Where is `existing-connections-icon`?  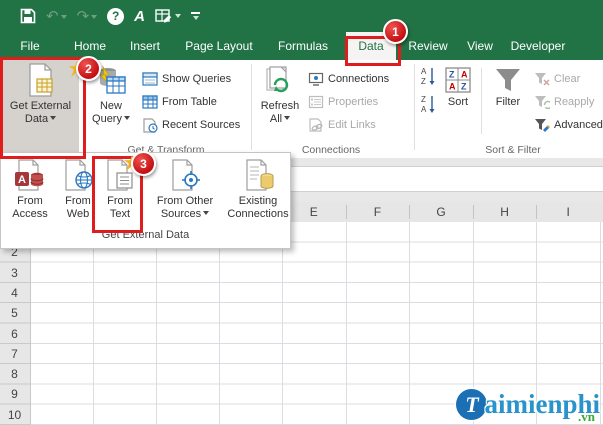
existing-connections-icon is located at coordinates (258, 175).